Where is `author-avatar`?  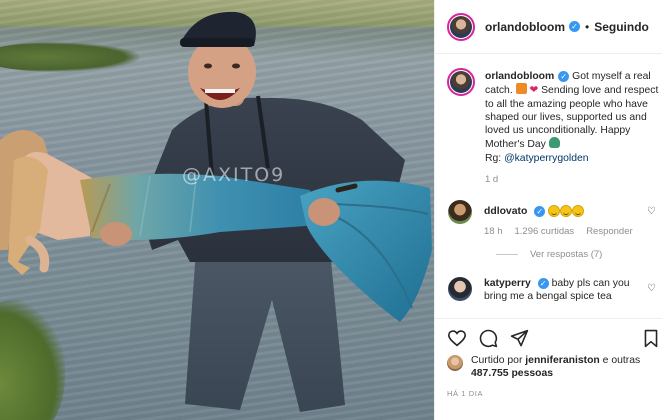 author-avatar is located at coordinates (461, 26).